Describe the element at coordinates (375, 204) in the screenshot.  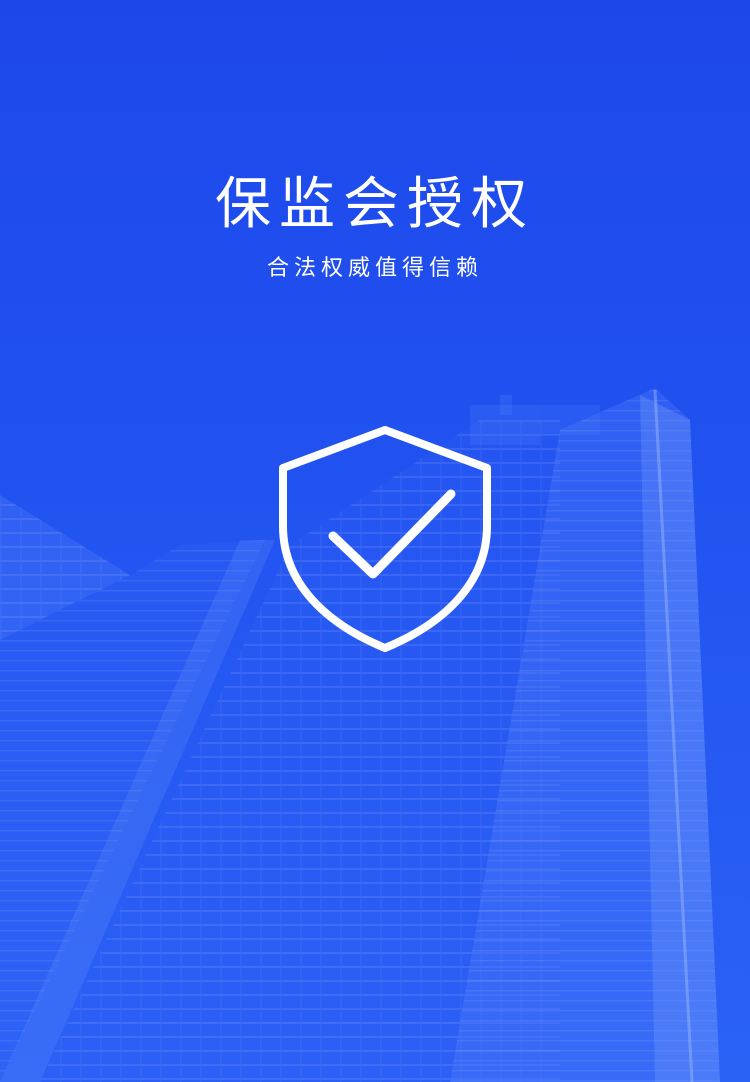
I see `page-title: 保监会授权` at that location.